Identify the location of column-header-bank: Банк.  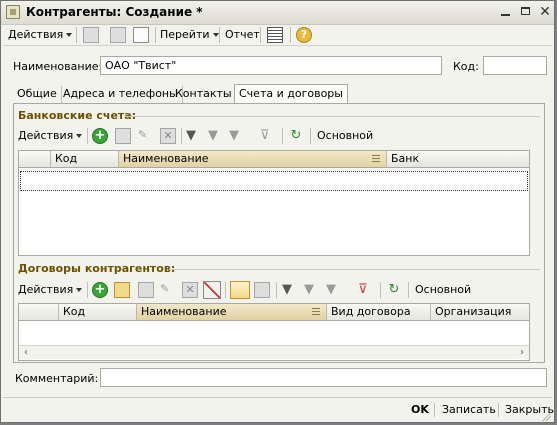
(458, 159).